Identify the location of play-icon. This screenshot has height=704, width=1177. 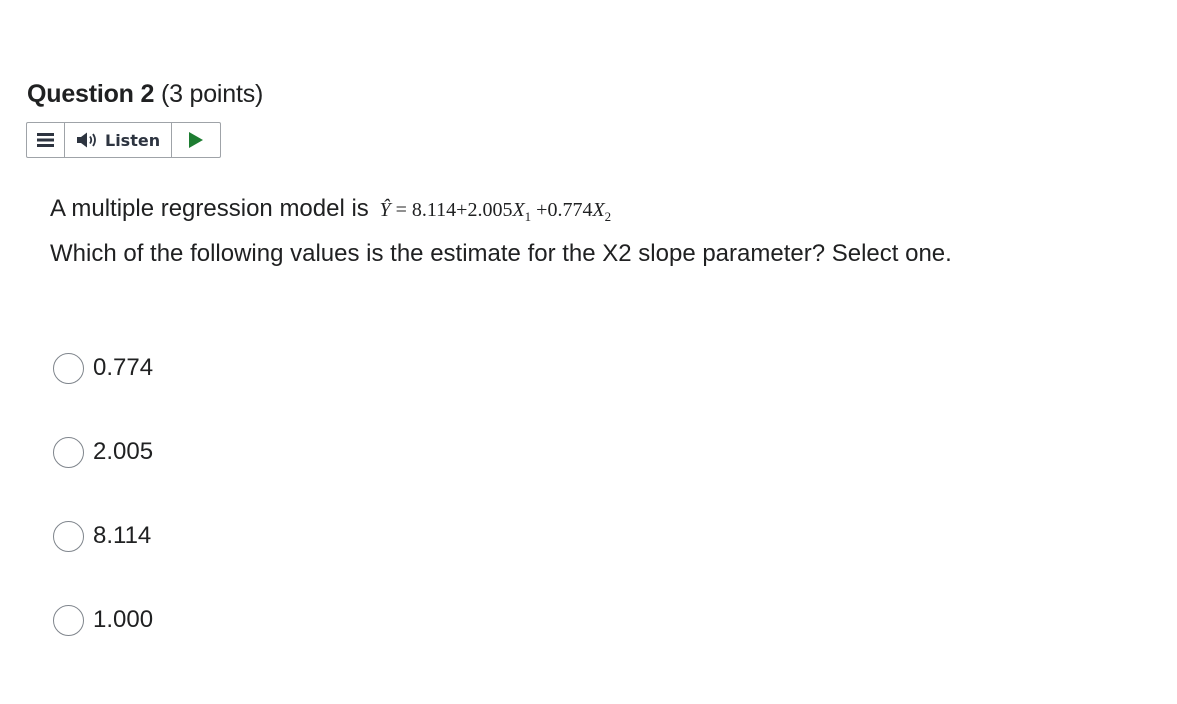
(196, 140).